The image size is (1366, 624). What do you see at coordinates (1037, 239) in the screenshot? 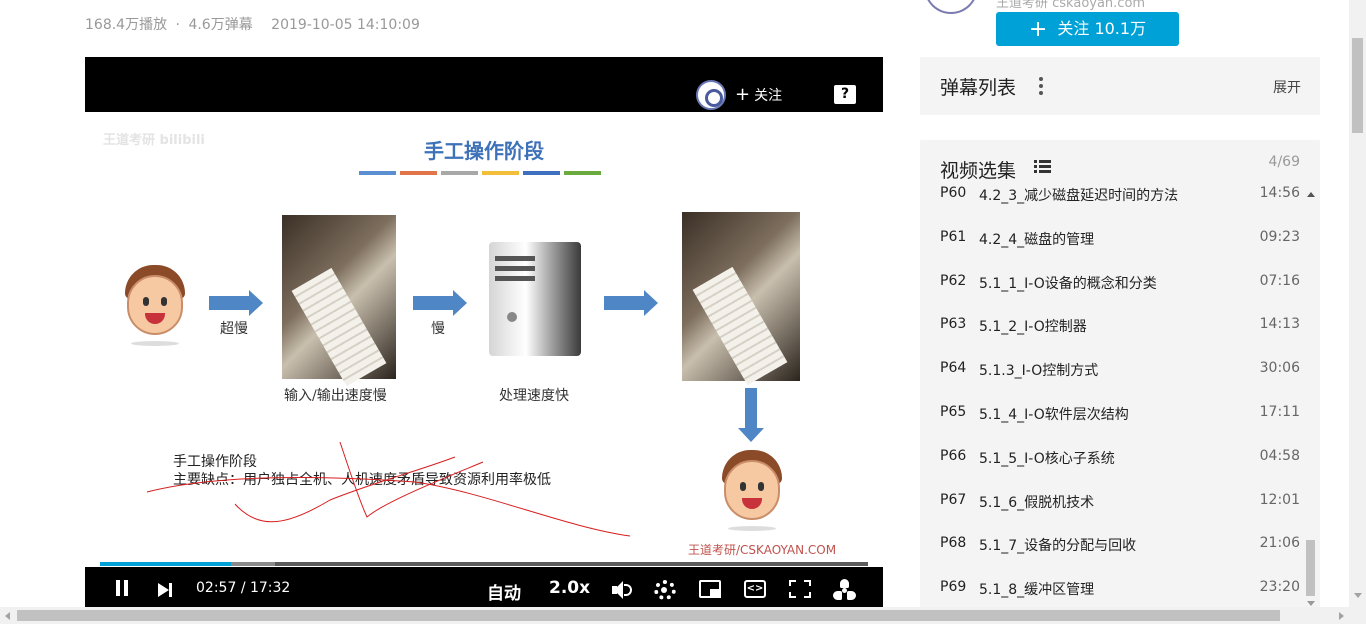
I see `episode-title: 4.2_4_磁盘的管理` at bounding box center [1037, 239].